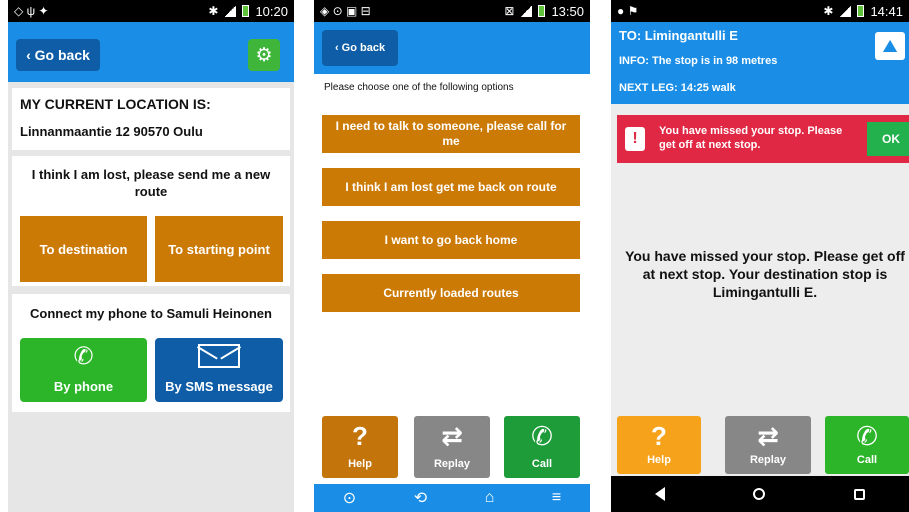 Image resolution: width=909 pixels, height=512 pixels. Describe the element at coordinates (859, 494) in the screenshot. I see `recents-nav-icon` at that location.